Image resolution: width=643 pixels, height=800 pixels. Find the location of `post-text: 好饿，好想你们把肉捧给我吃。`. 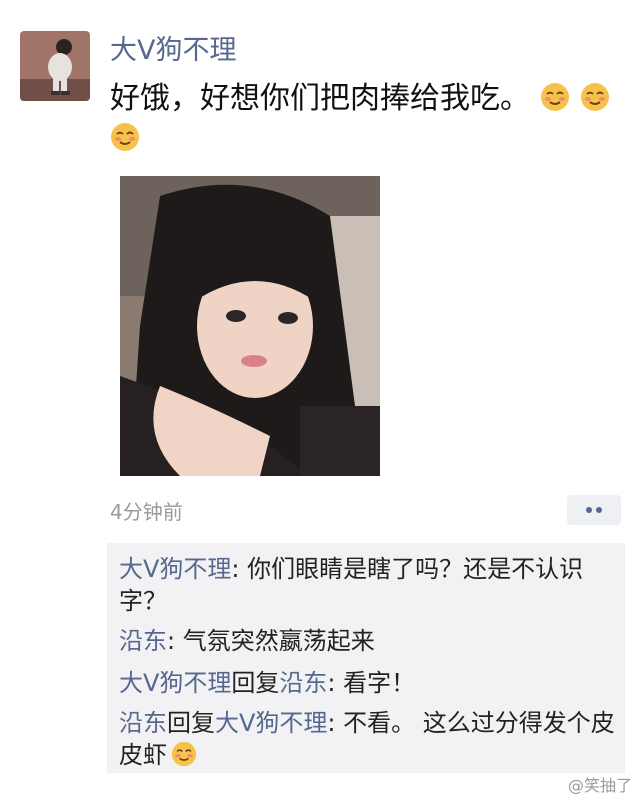

post-text: 好饿，好想你们把肉捧给我吃。 is located at coordinates (365, 119).